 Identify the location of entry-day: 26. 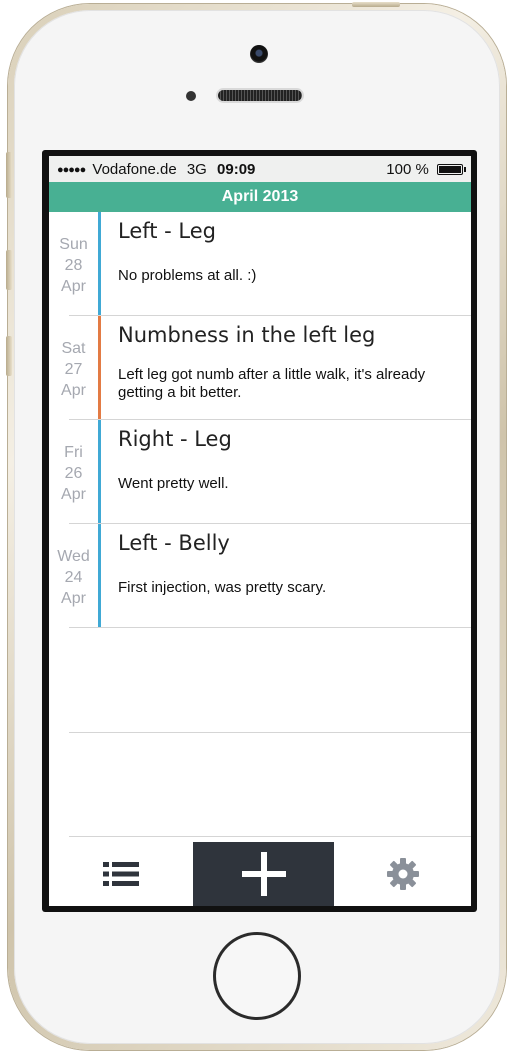
(73, 473).